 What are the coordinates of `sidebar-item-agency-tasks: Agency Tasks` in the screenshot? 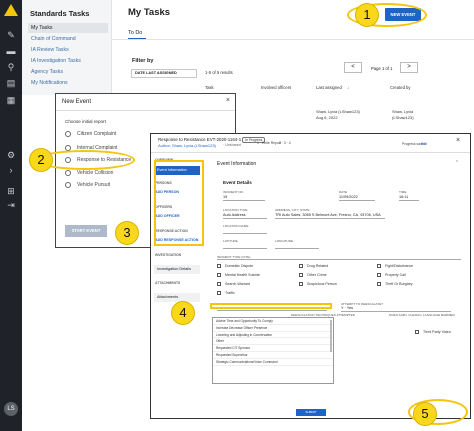 It's located at (68, 72).